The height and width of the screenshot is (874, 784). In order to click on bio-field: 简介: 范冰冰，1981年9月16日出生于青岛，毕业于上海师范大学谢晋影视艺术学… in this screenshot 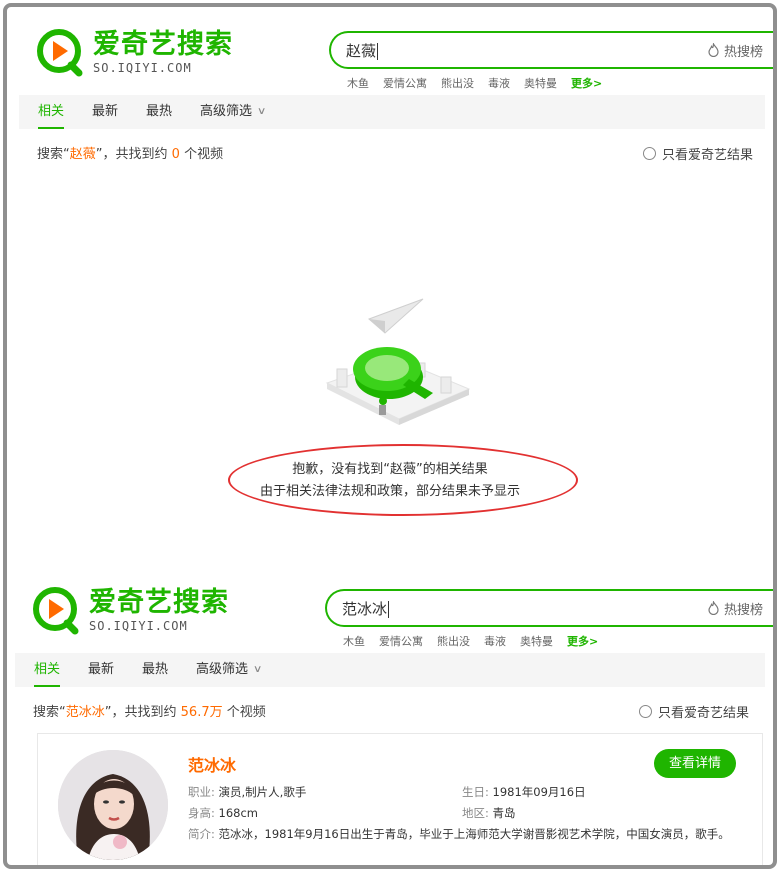, I will do `click(459, 834)`.